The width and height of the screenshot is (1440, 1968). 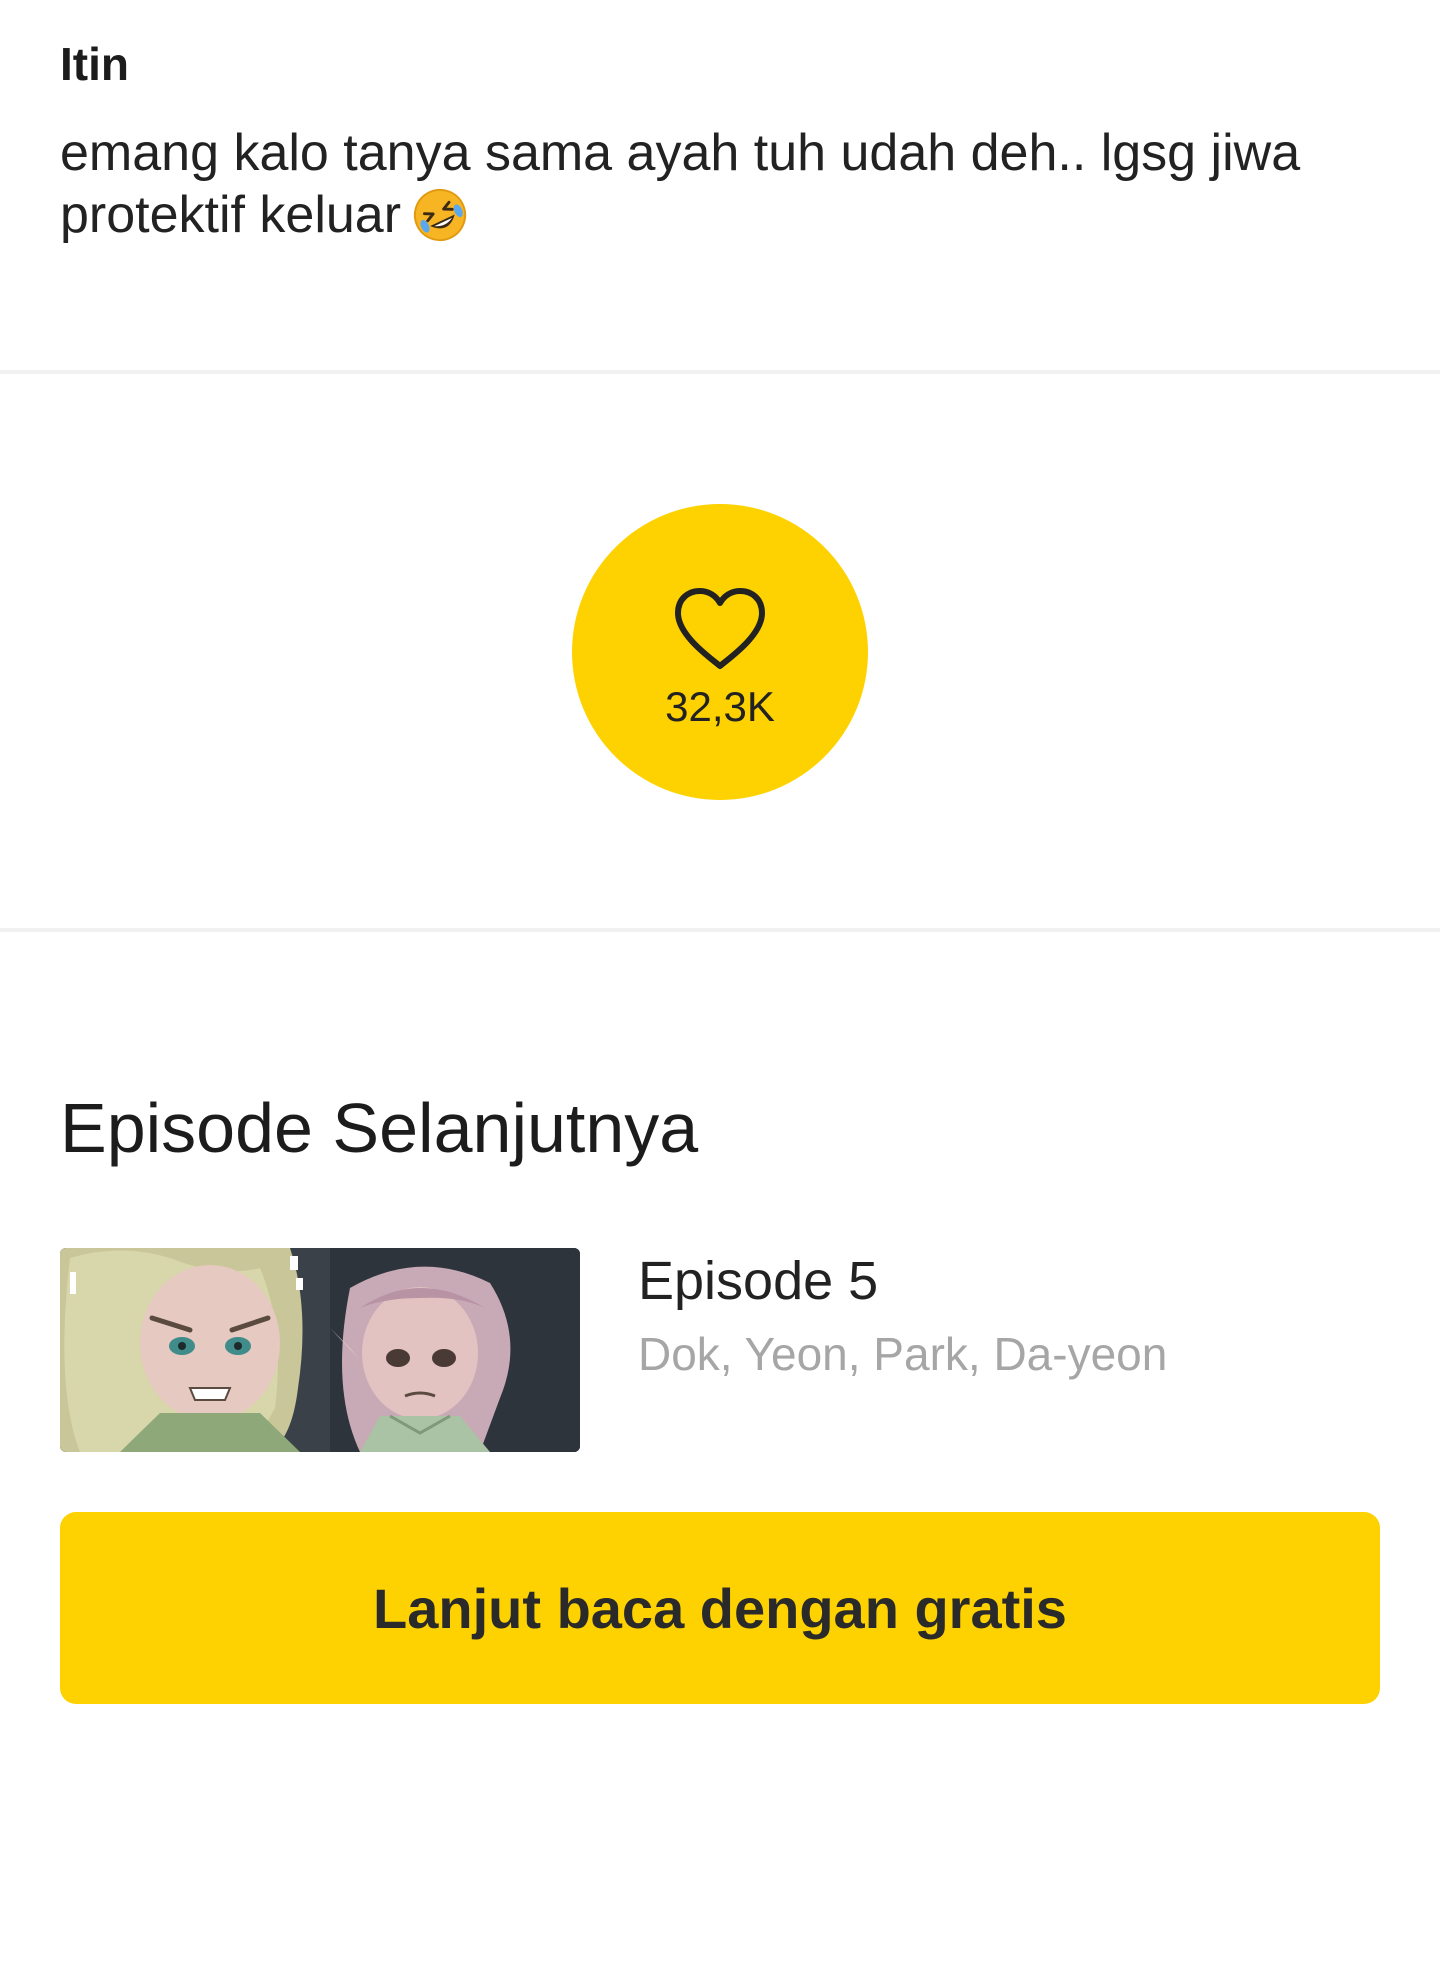 I want to click on episode-title: Episode 5, so click(x=758, y=1281).